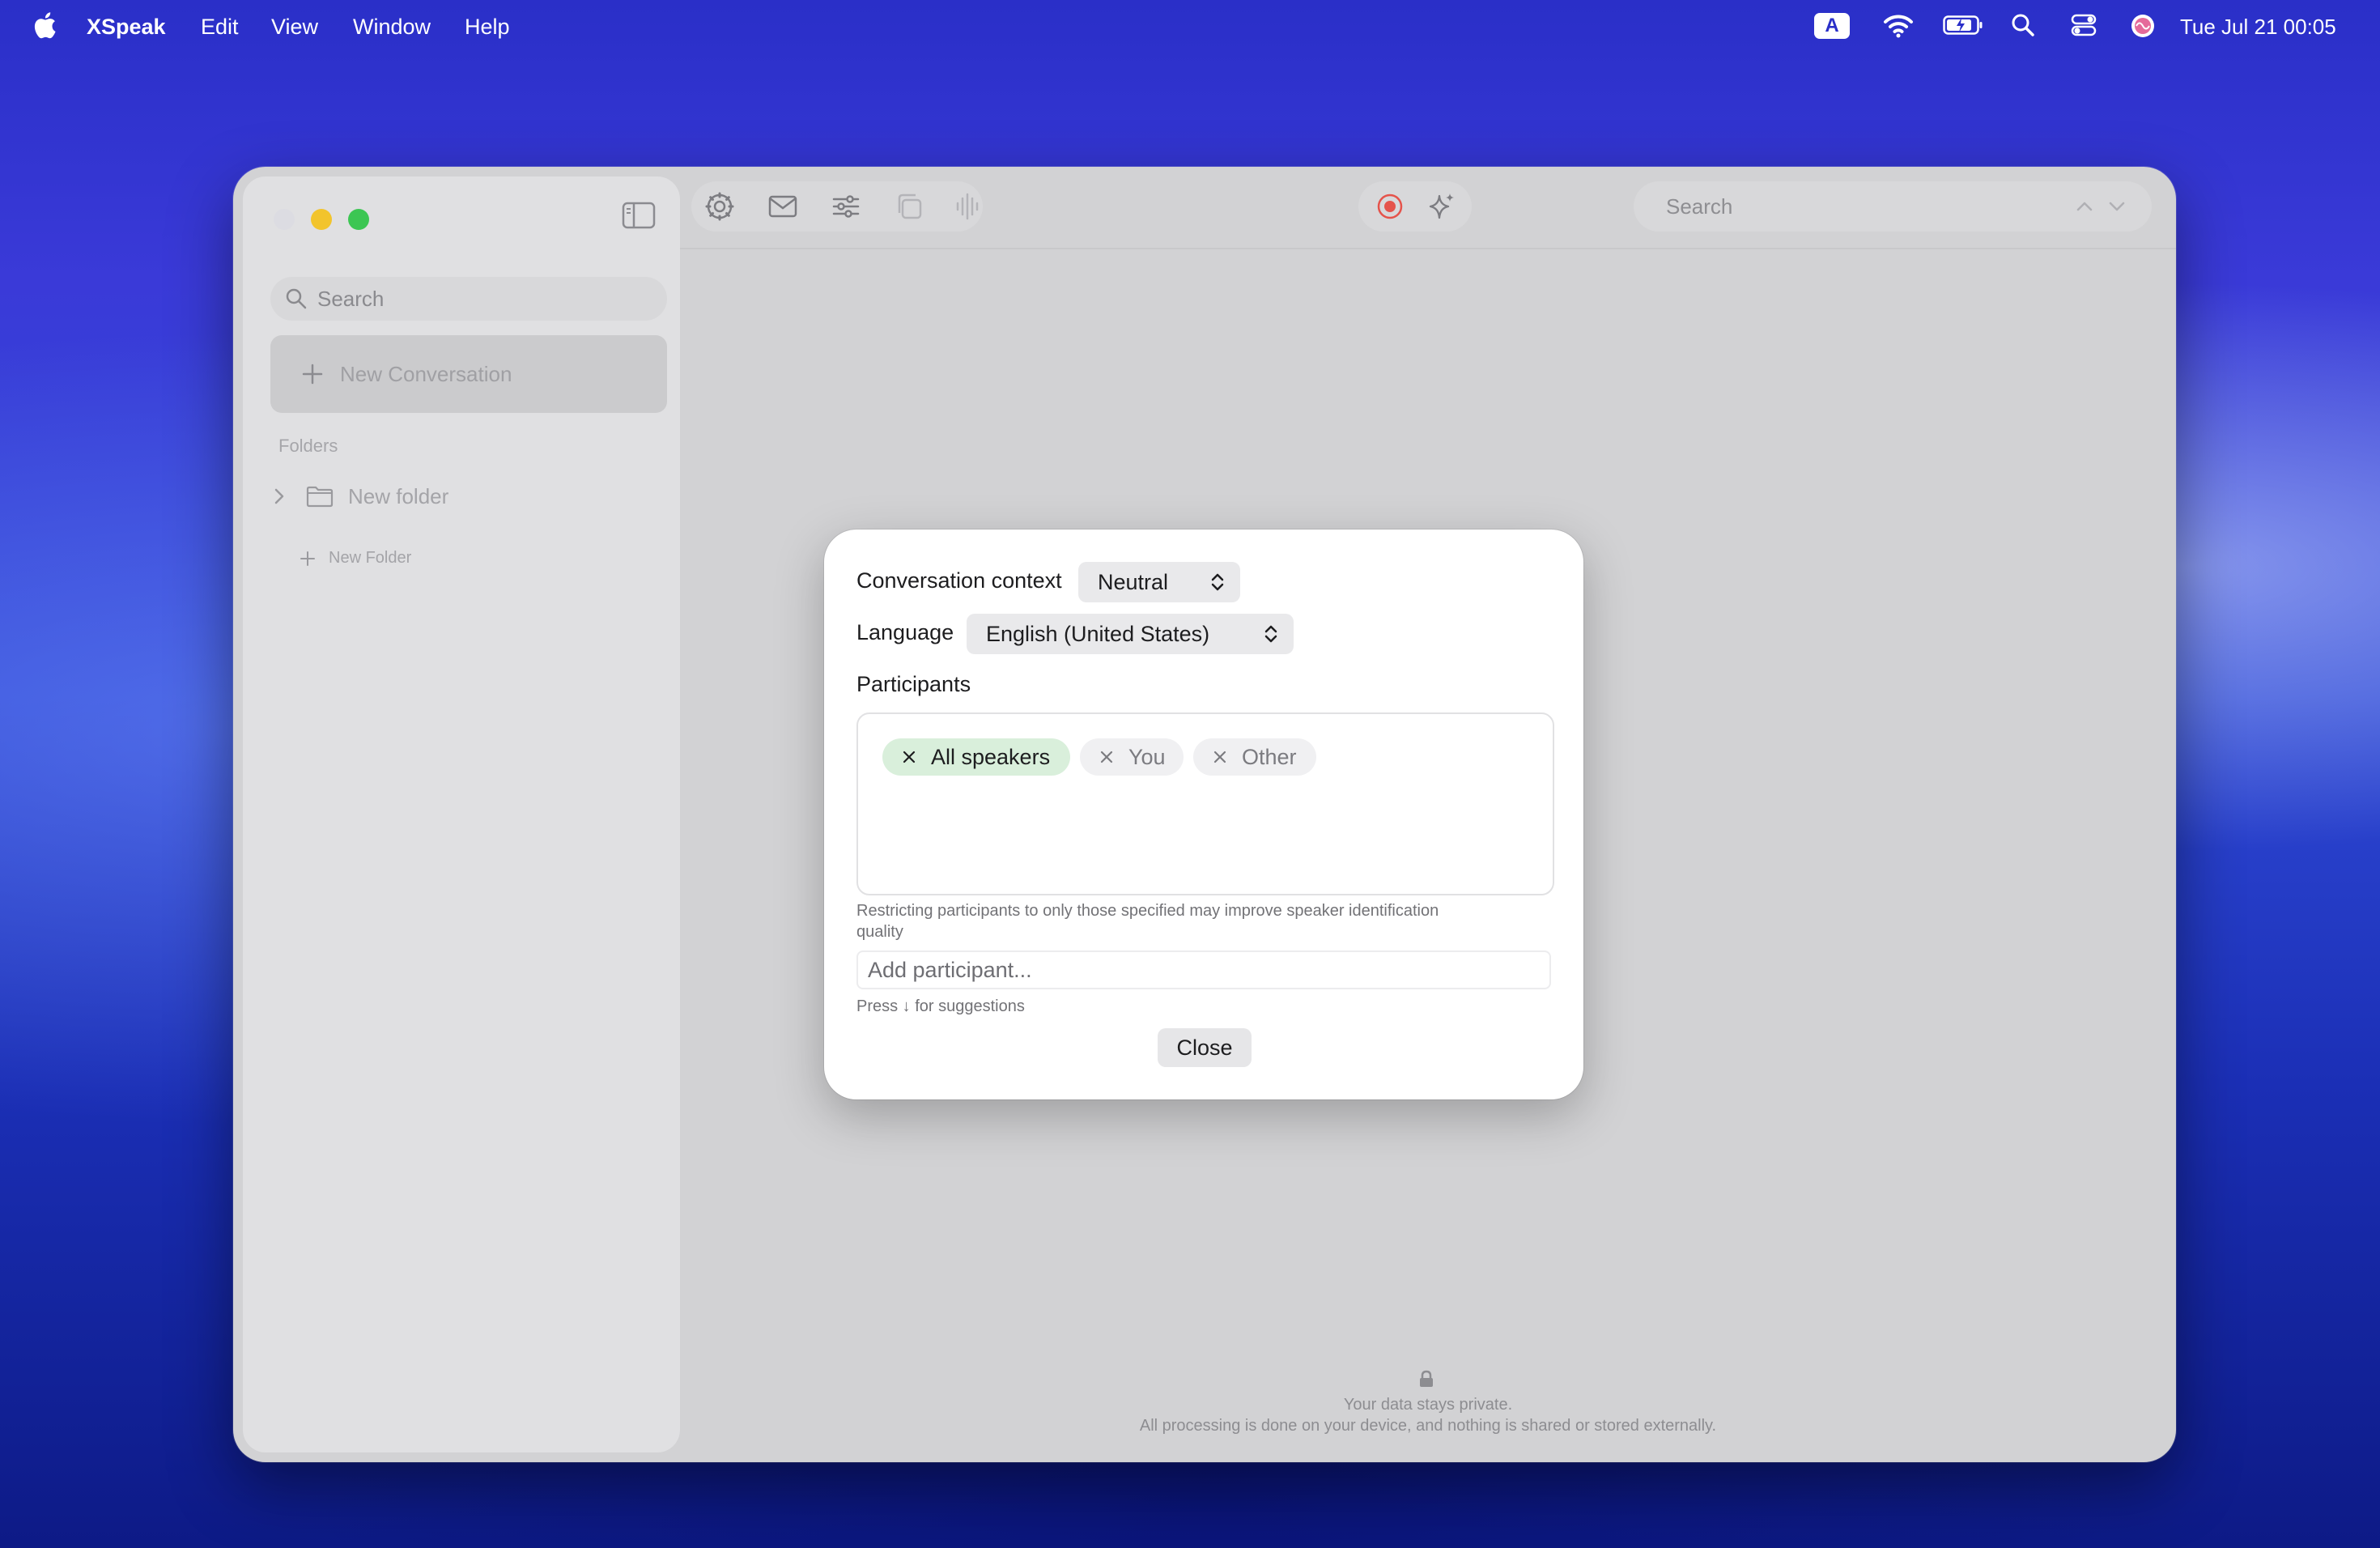  What do you see at coordinates (1832, 26) in the screenshot?
I see `input-source-badge: A` at bounding box center [1832, 26].